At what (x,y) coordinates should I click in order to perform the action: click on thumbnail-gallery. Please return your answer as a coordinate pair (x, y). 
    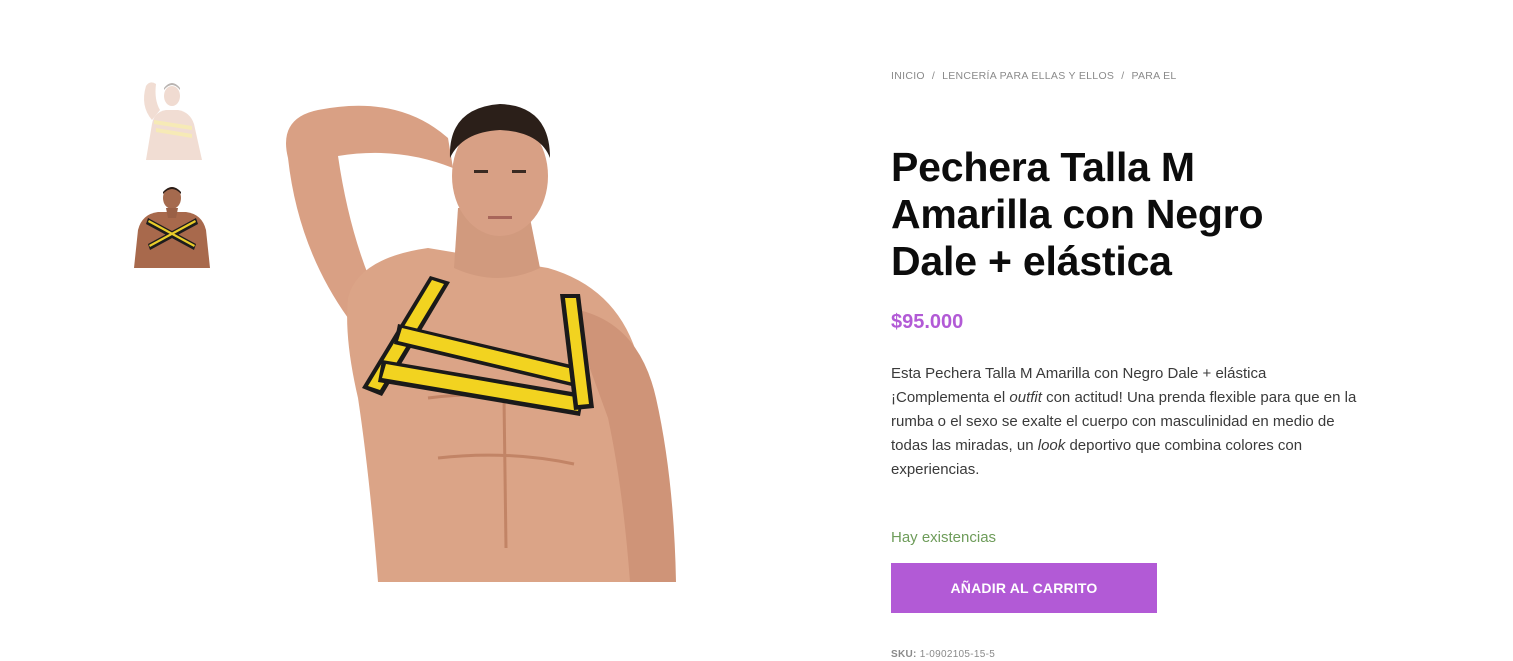
    Looking at the image, I should click on (173, 184).